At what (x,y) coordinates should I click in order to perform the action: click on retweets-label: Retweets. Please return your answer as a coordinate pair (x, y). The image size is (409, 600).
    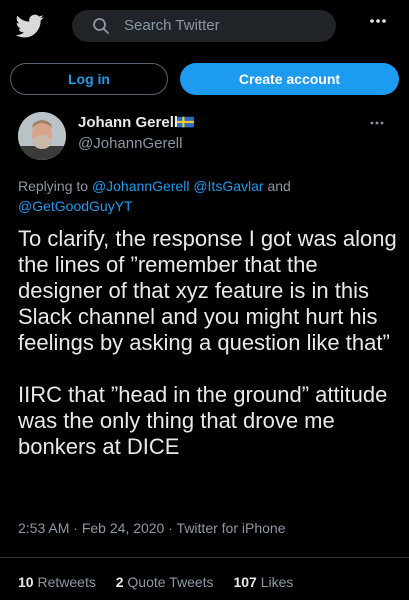
    Looking at the image, I should click on (66, 582).